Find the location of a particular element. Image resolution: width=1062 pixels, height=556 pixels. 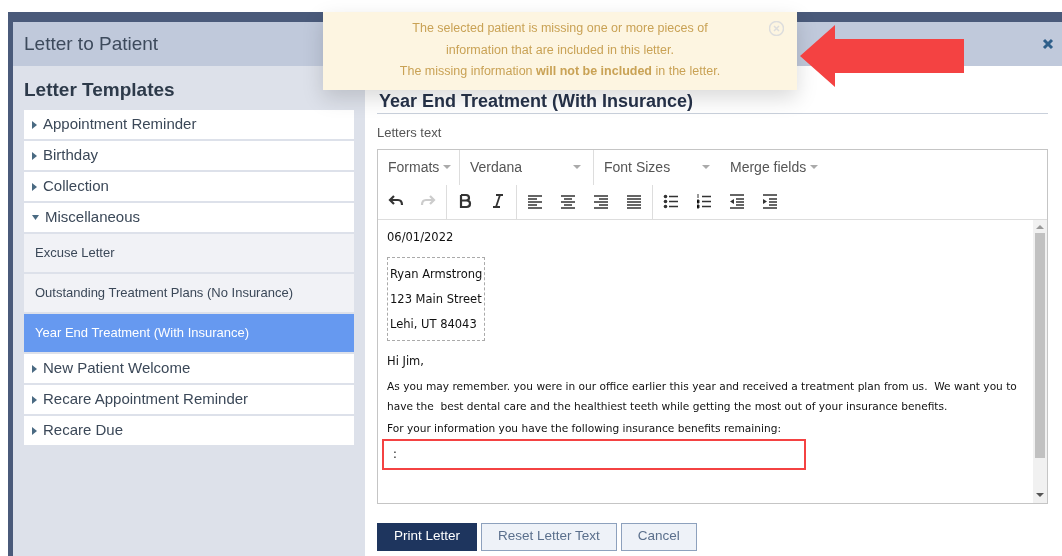

align-left-icon is located at coordinates (535, 201).